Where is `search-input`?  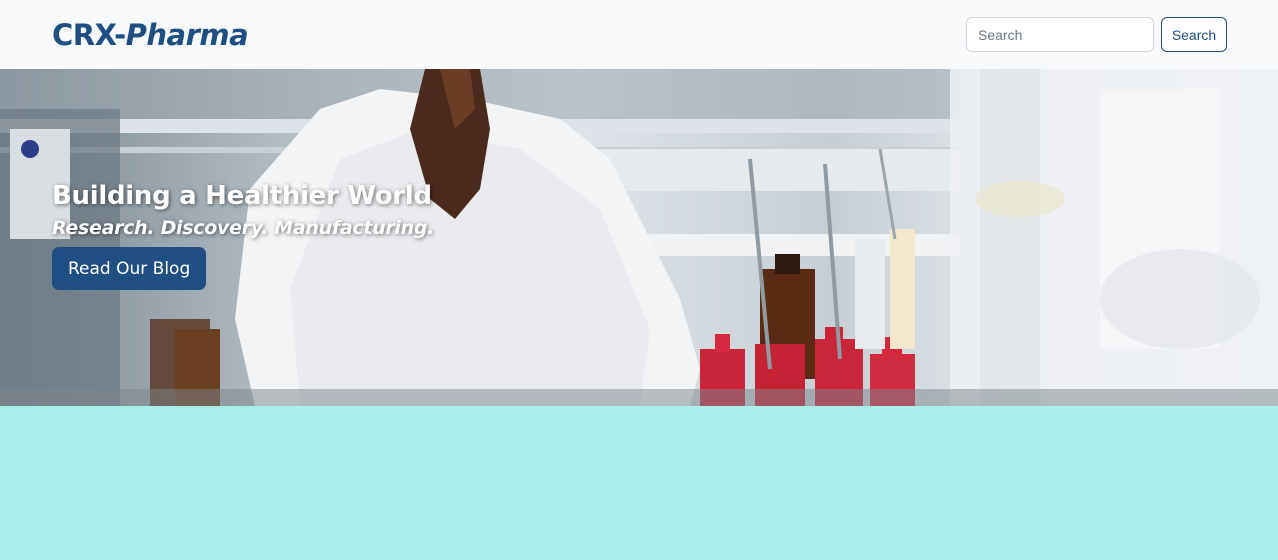 search-input is located at coordinates (1060, 34).